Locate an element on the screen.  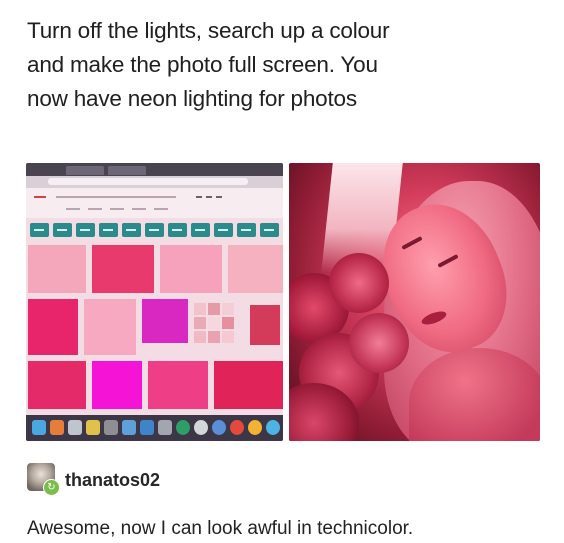
caption-line-1: Turn off the lights, search up a colour is located at coordinates (208, 30).